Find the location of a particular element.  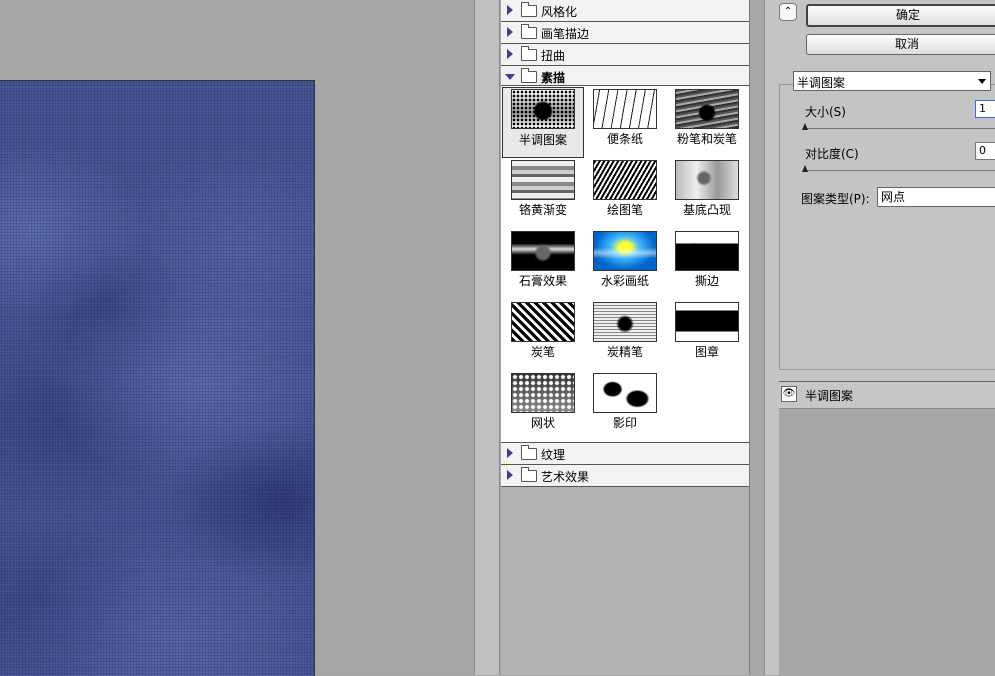

category-label: 艺术效果 is located at coordinates (565, 477).